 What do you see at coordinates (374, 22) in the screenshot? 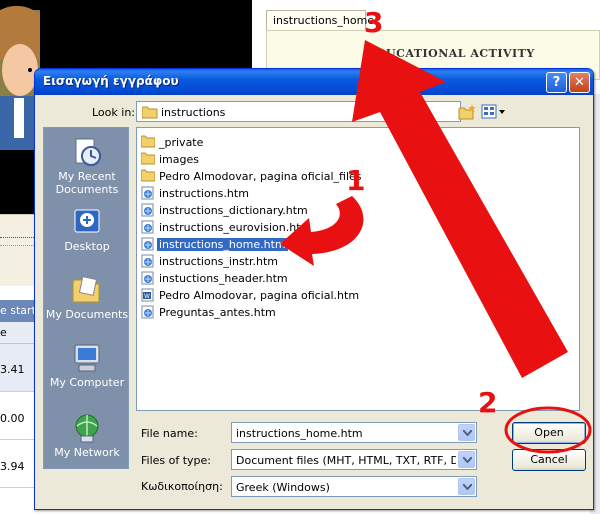
I see `annotation-step-3: 3` at bounding box center [374, 22].